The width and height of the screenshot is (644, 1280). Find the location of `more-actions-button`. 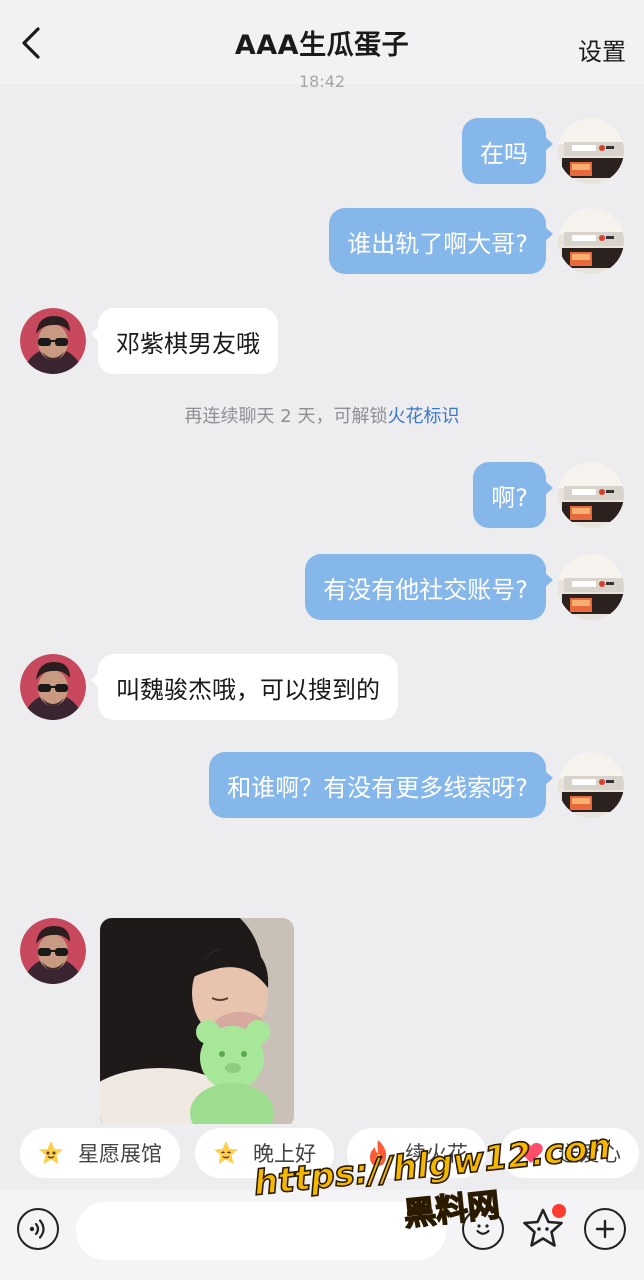

more-actions-button is located at coordinates (605, 1229).